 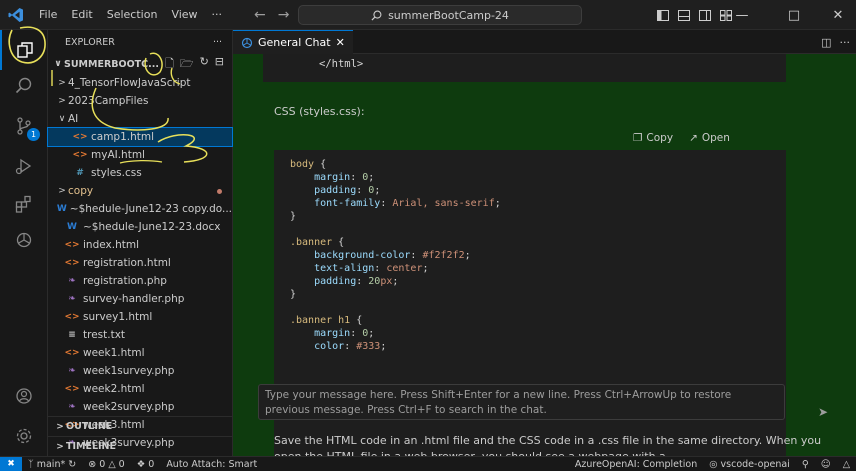 I want to click on file-item: <> myAI.html, so click(x=140, y=155).